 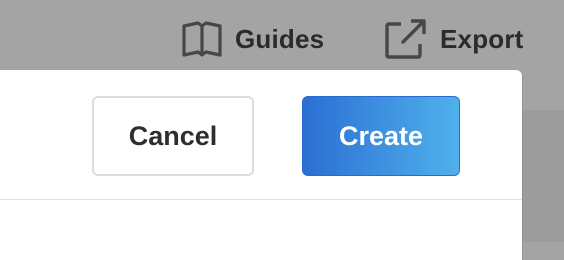 I want to click on book-icon, so click(x=202, y=39).